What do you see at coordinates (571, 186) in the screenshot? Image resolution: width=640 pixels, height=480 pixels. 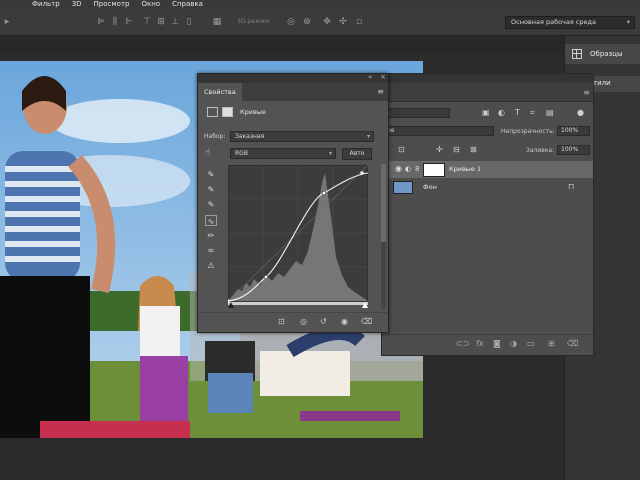 I see `lock-icon: ⊓` at bounding box center [571, 186].